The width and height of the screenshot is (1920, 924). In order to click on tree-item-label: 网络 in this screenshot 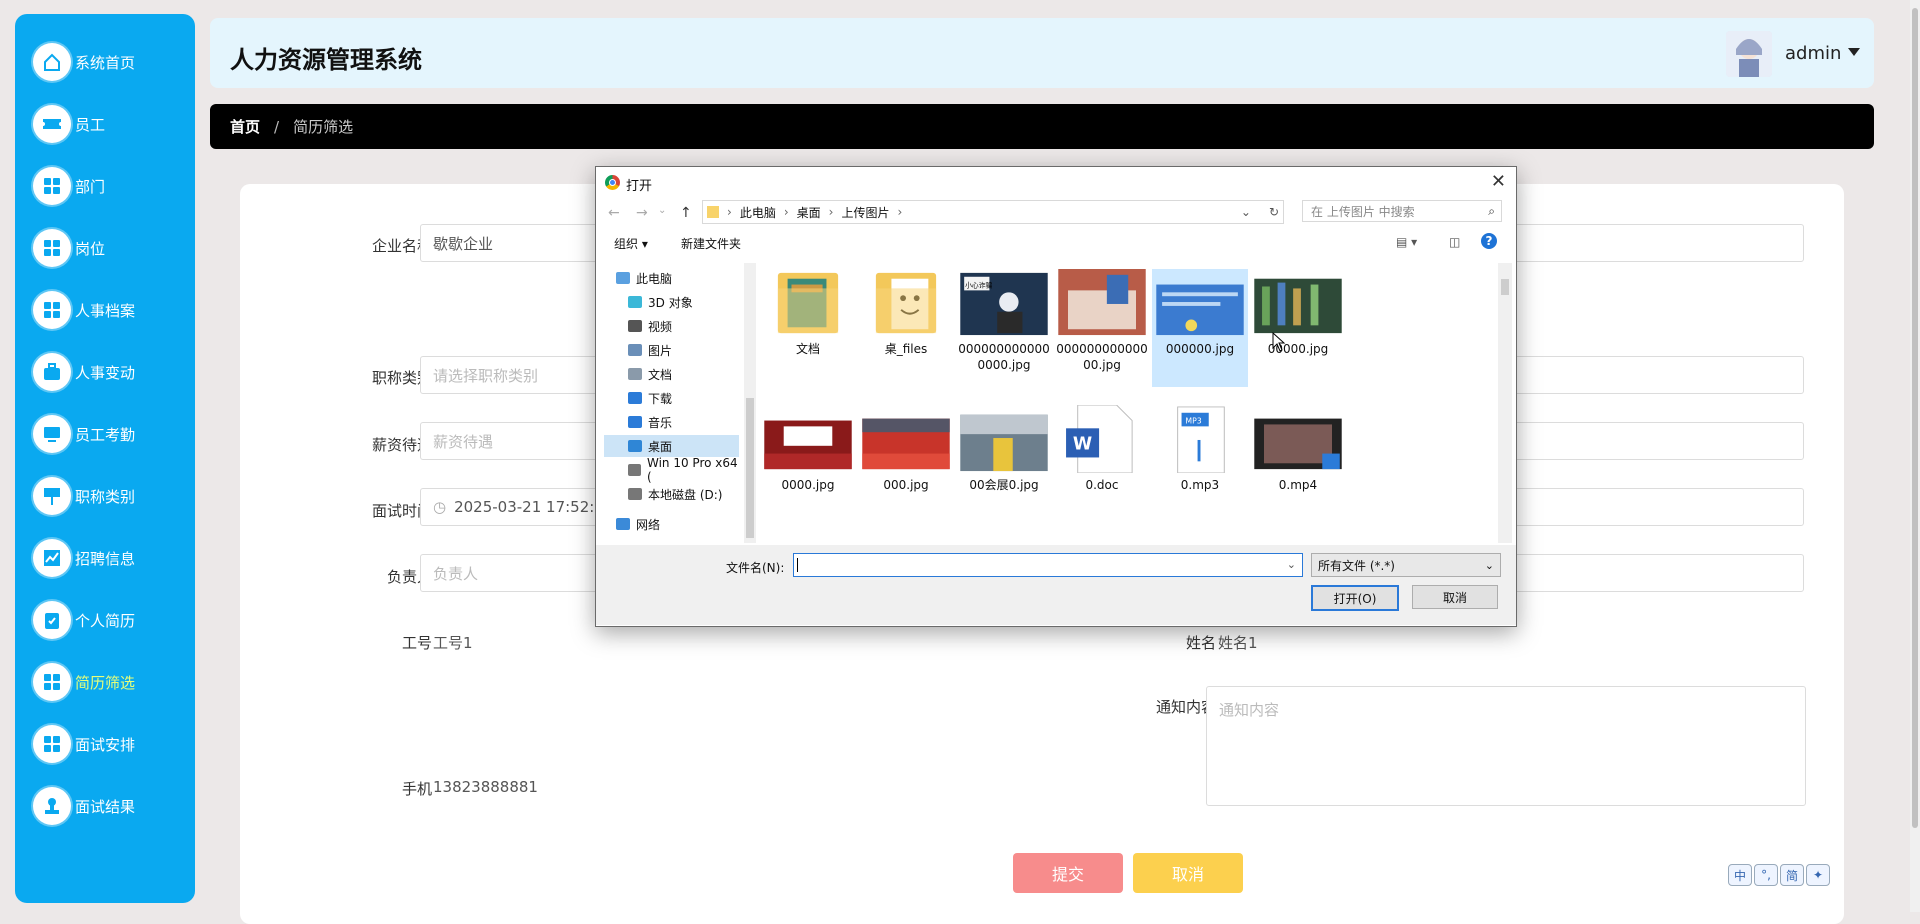, I will do `click(648, 524)`.